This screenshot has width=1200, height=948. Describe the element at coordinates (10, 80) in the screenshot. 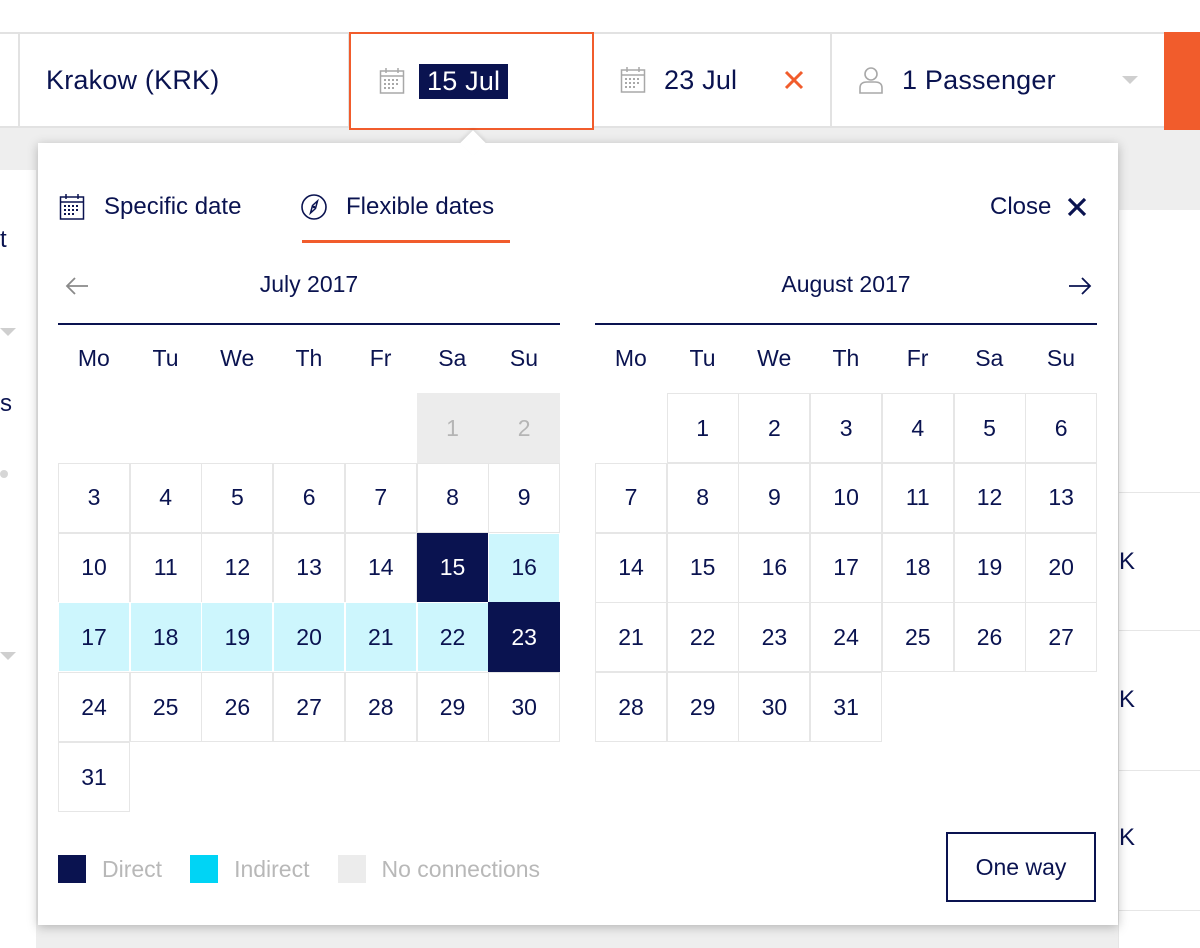

I see `origin-field-edge` at that location.